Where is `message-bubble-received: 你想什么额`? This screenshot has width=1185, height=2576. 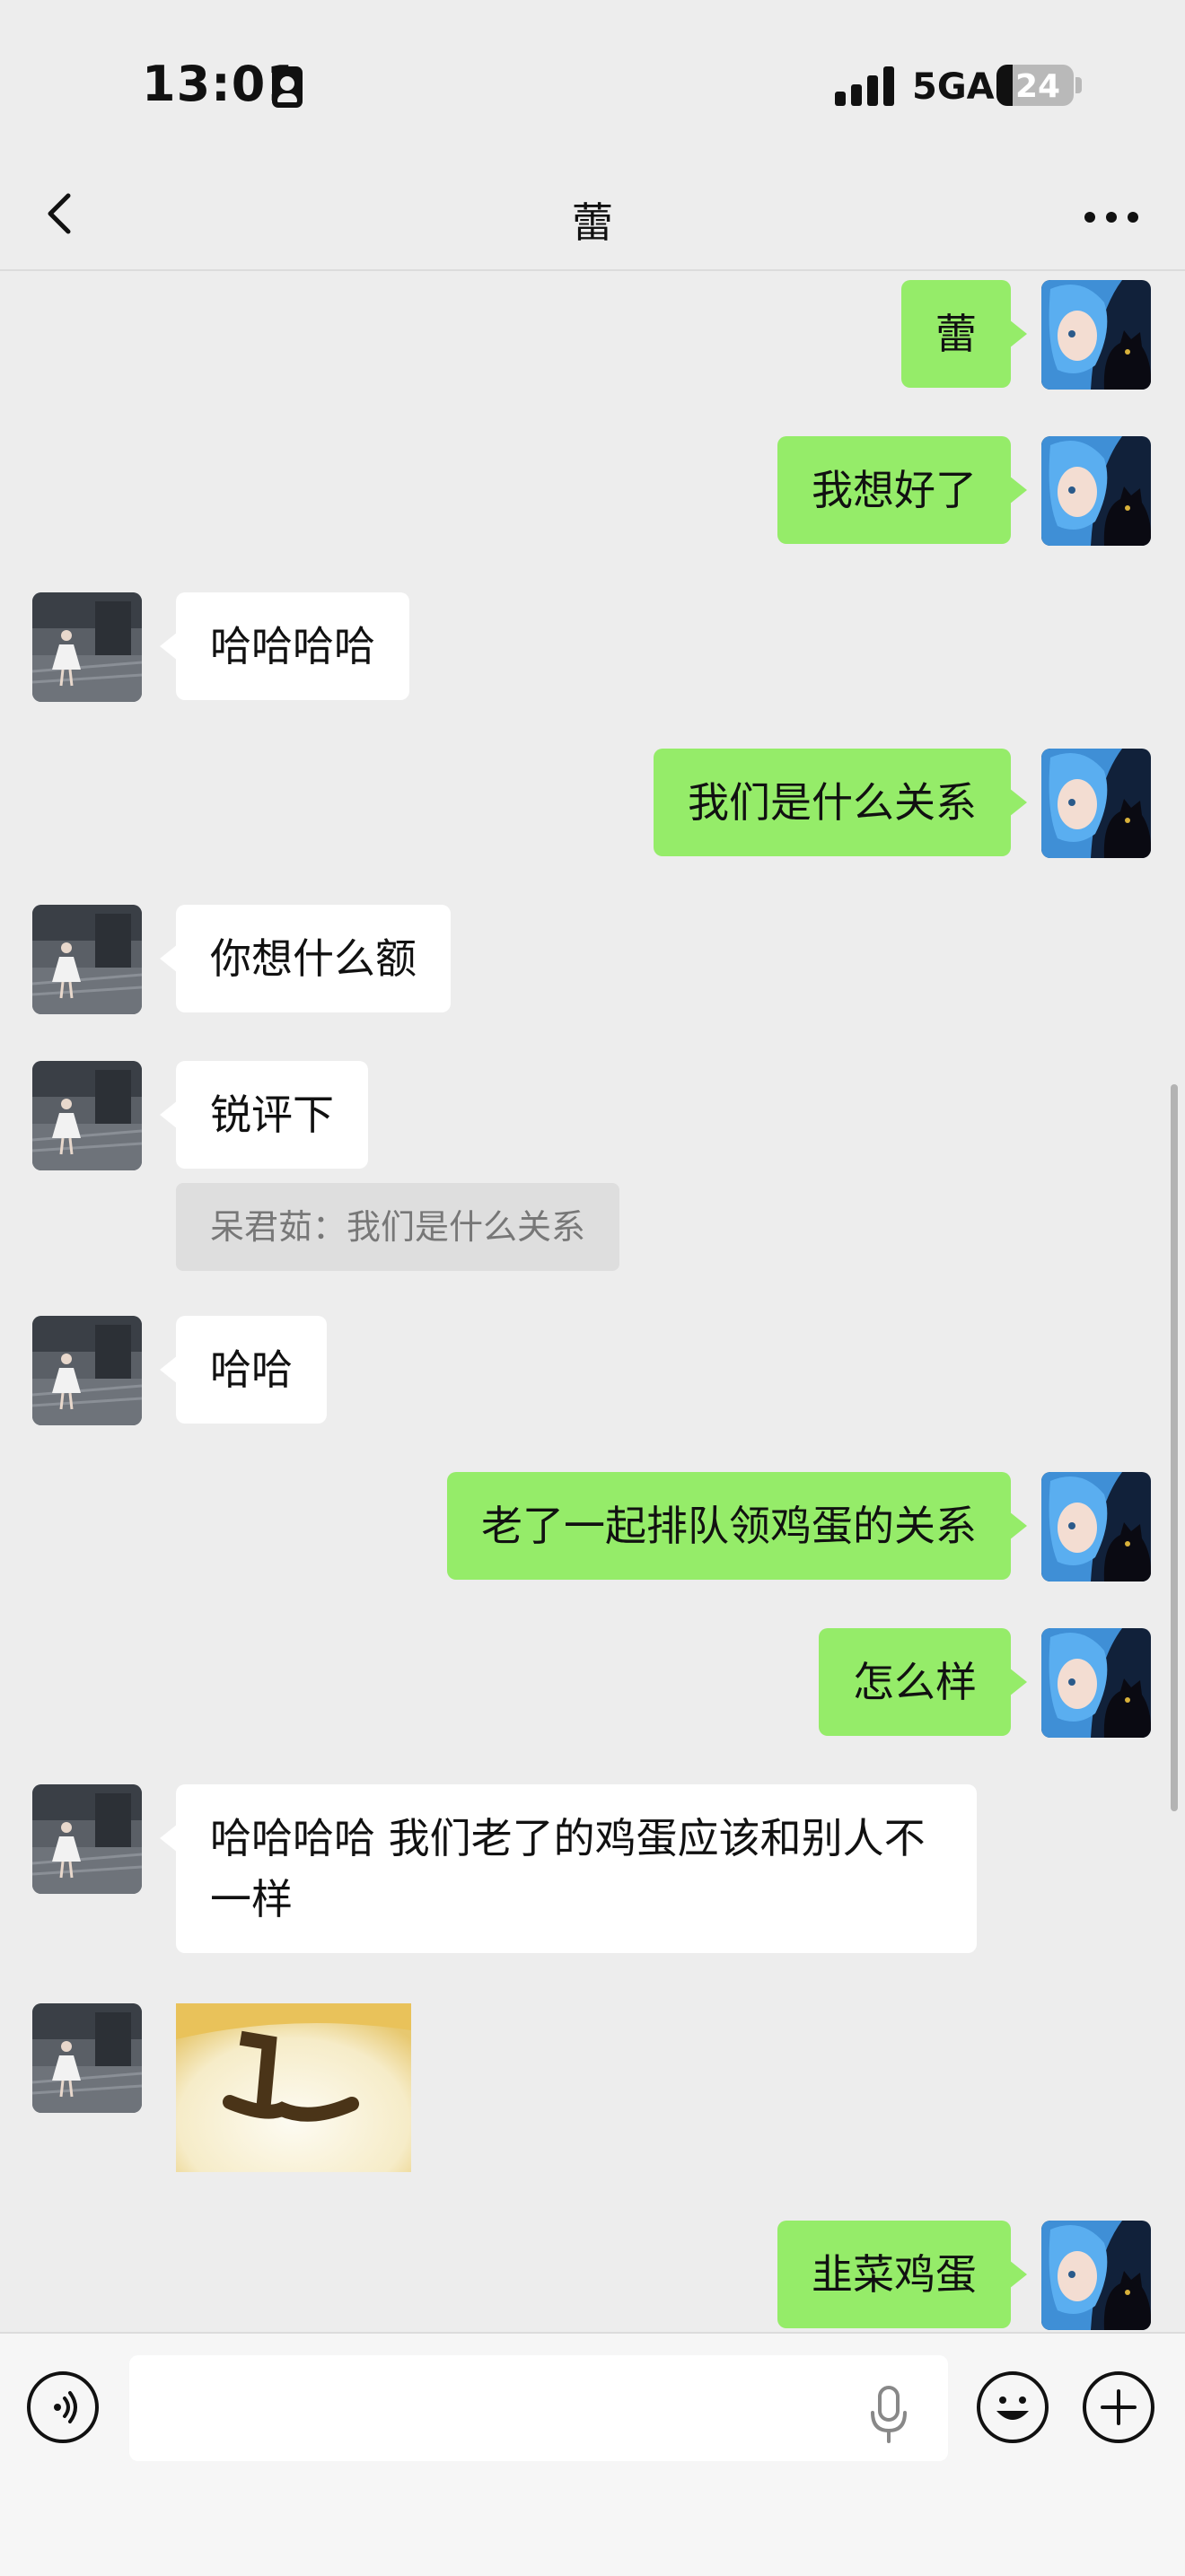
message-bubble-received: 你想什么额 is located at coordinates (305, 959).